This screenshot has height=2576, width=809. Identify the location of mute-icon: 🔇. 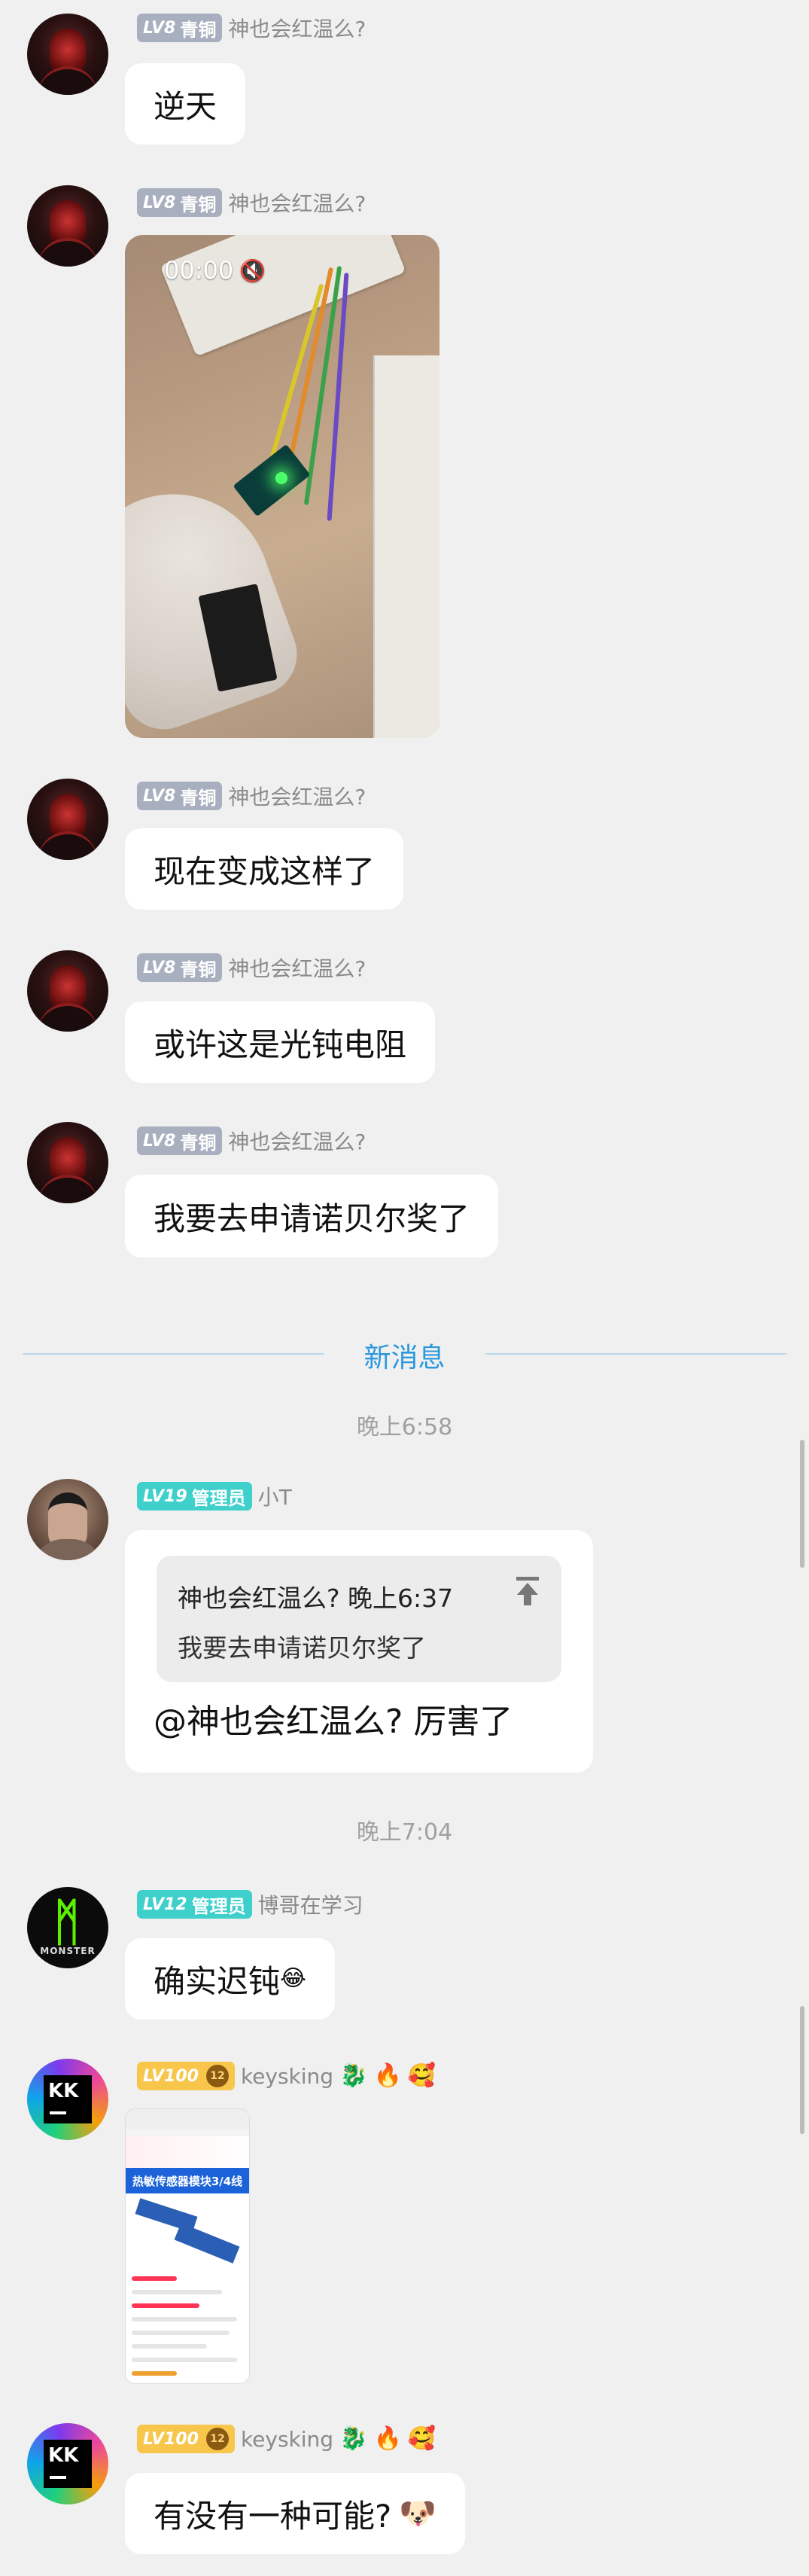
(252, 270).